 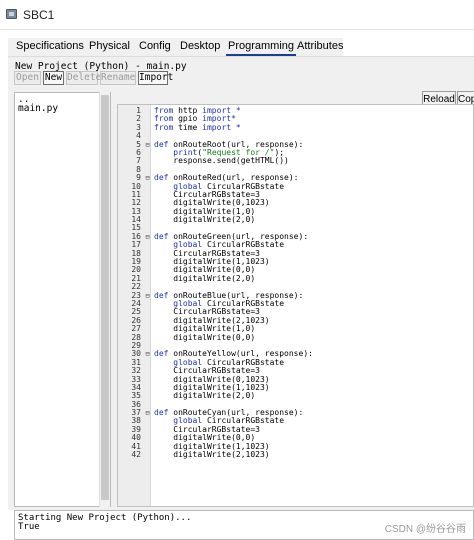 What do you see at coordinates (320, 47) in the screenshot?
I see `tab-attributes: Attributes` at bounding box center [320, 47].